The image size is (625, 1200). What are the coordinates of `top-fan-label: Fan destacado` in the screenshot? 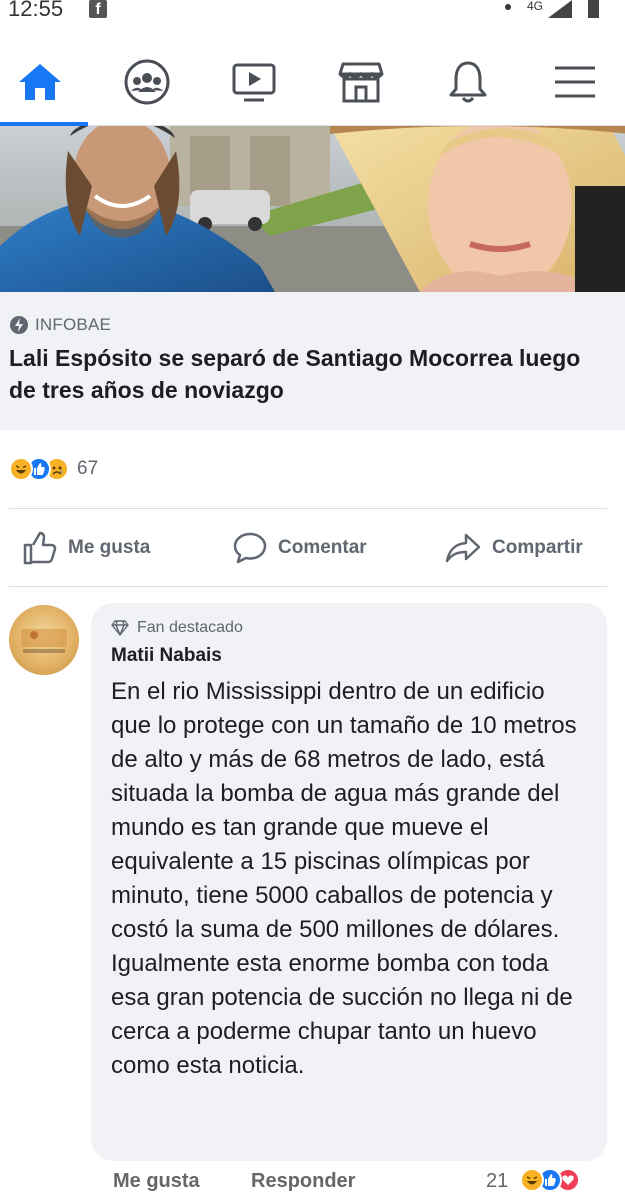 It's located at (190, 627).